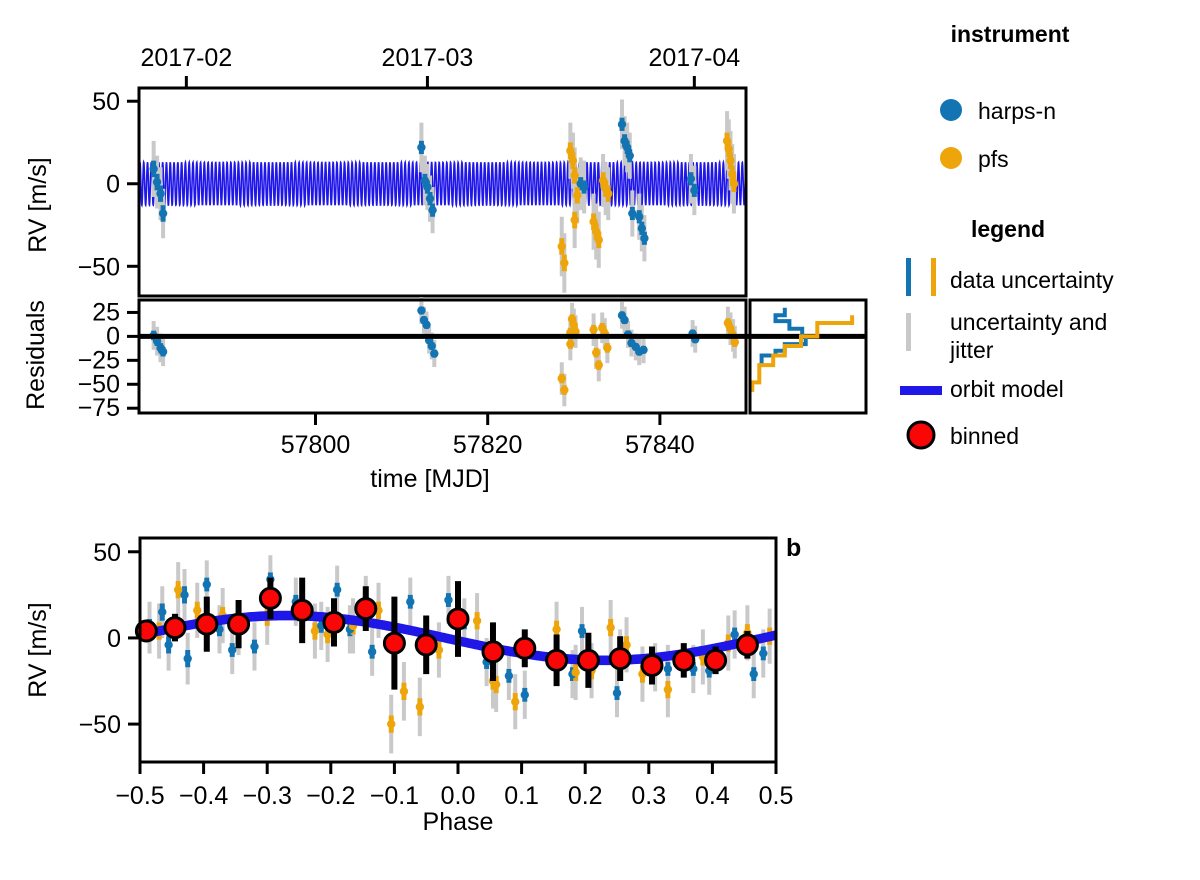 This screenshot has width=1200, height=880. I want to click on legend-harps-n-marker-icon, so click(951, 110).